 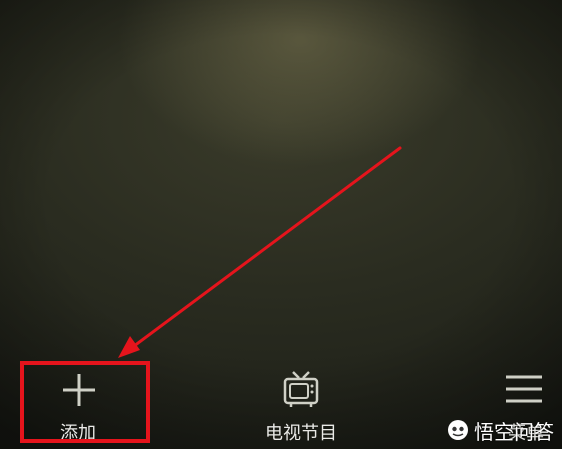 I want to click on watermark: 悟空问答, so click(x=500, y=430).